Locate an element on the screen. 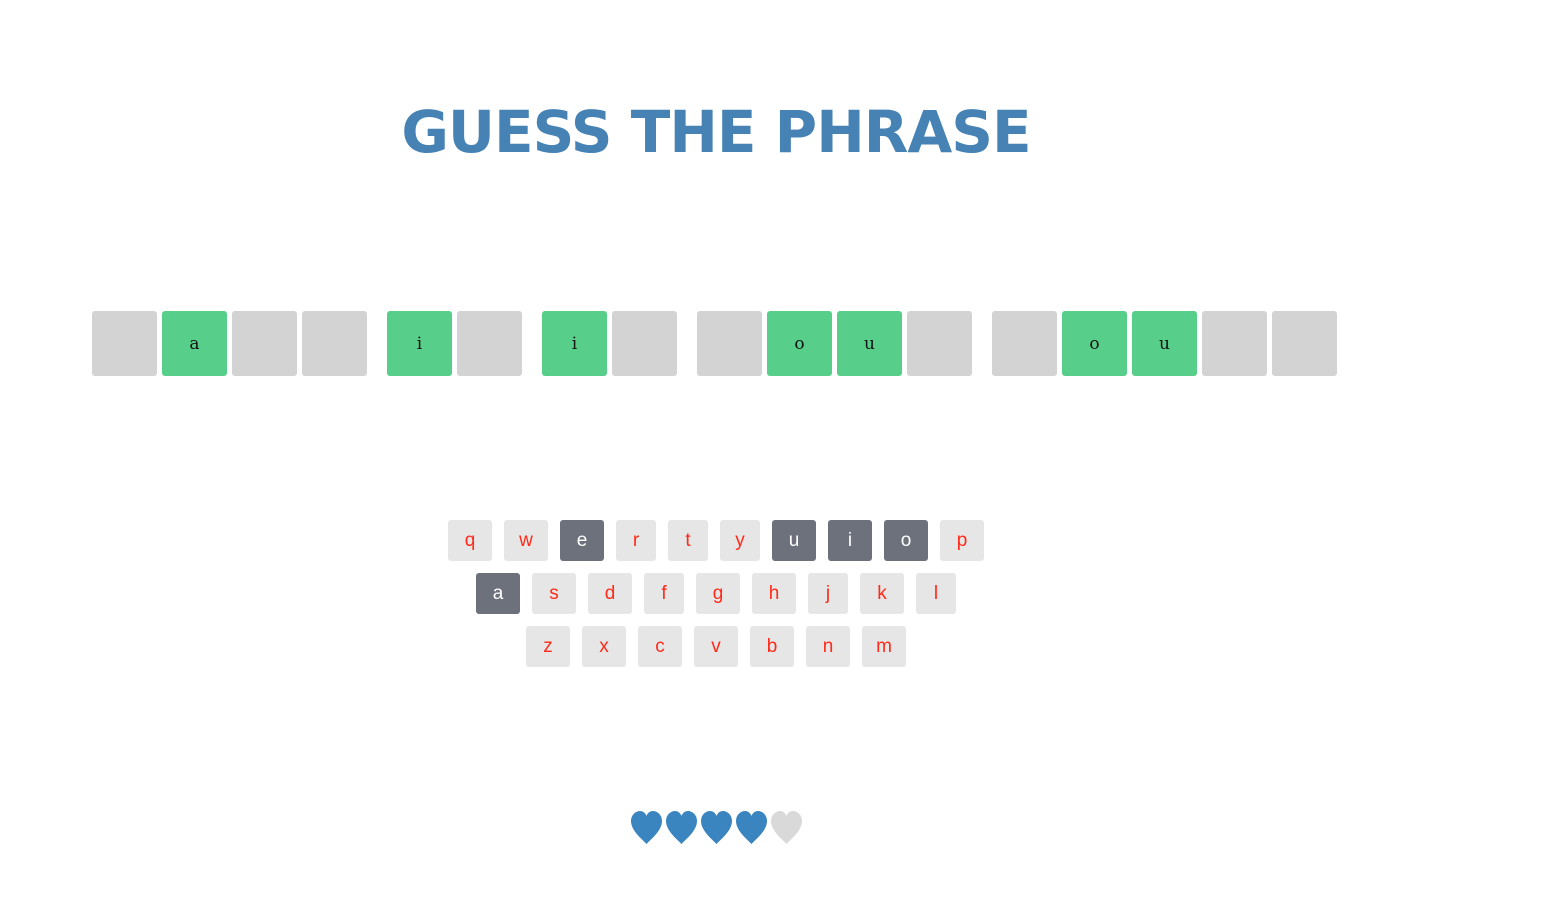 The image size is (1544, 915). key-o: o is located at coordinates (906, 540).